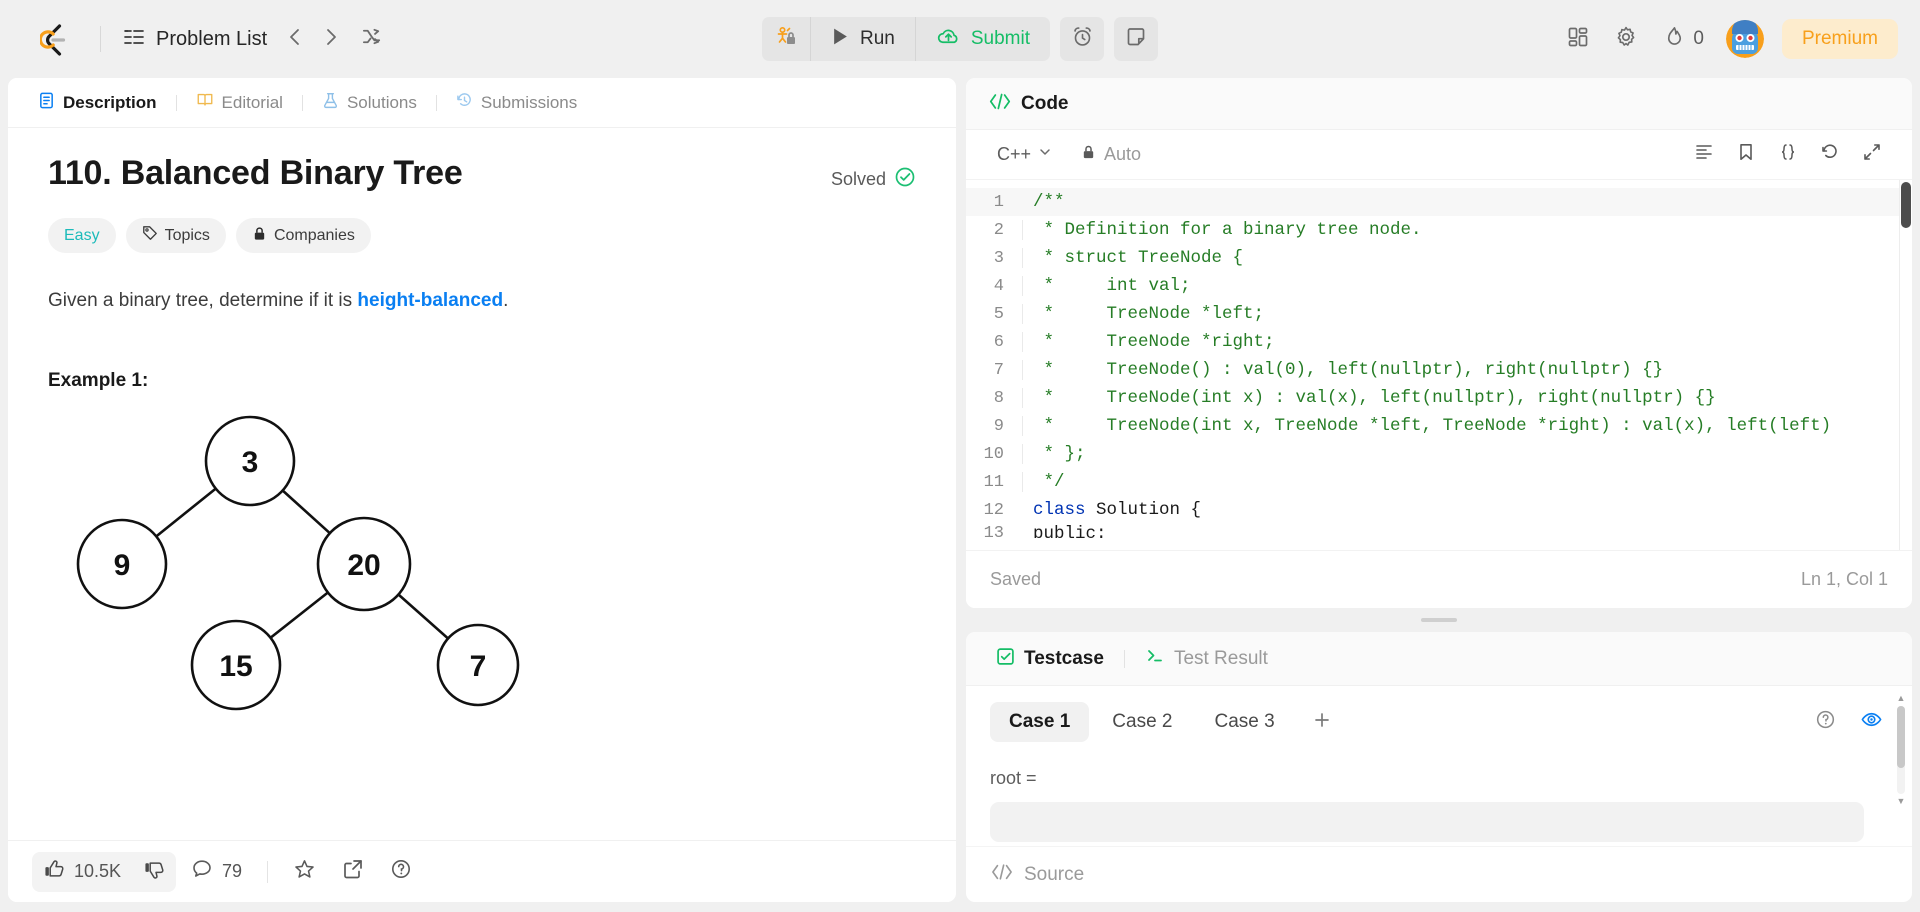 The height and width of the screenshot is (912, 1920). I want to click on testcase-source-bar: Source, so click(1439, 874).